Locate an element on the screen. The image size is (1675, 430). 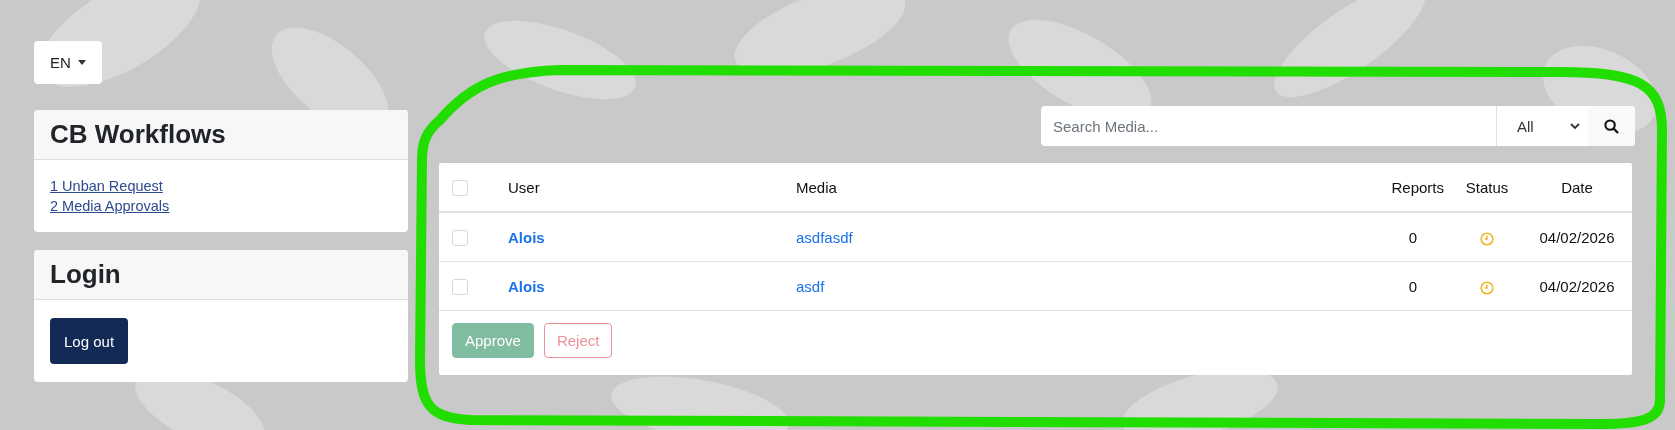
column-header: User is located at coordinates (524, 187).